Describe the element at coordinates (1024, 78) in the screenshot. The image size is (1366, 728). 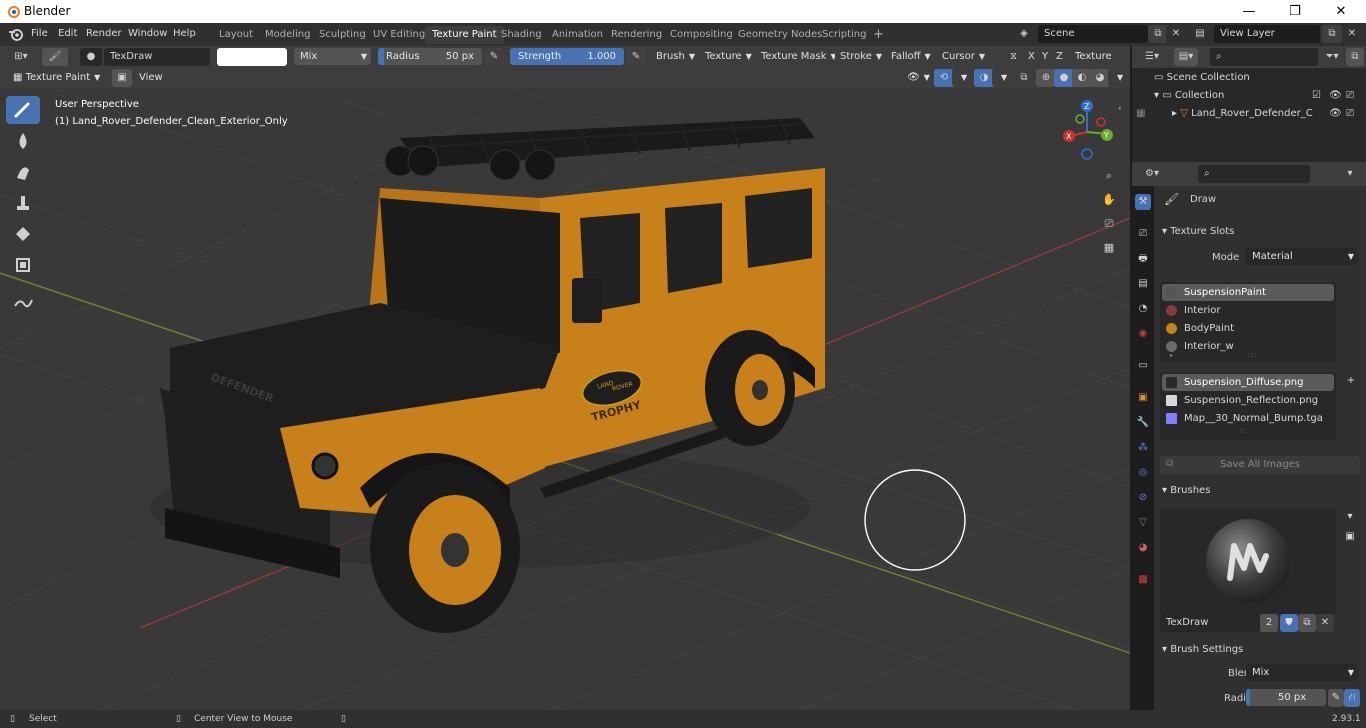
I see `xray-icon: ⧉` at that location.